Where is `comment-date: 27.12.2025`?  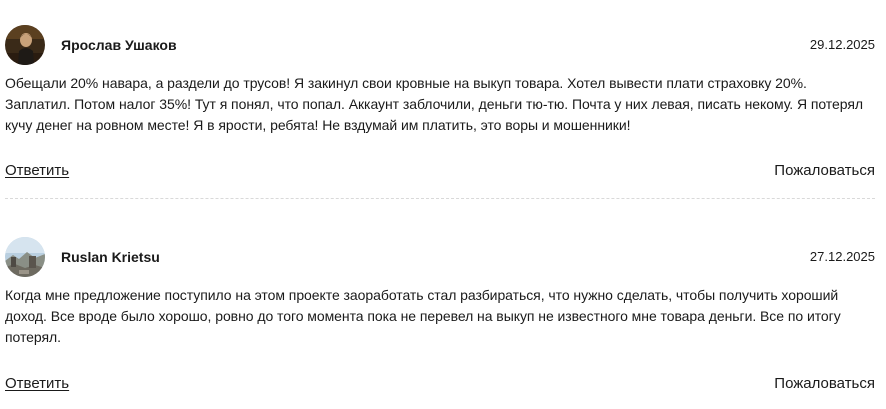 comment-date: 27.12.2025 is located at coordinates (842, 256).